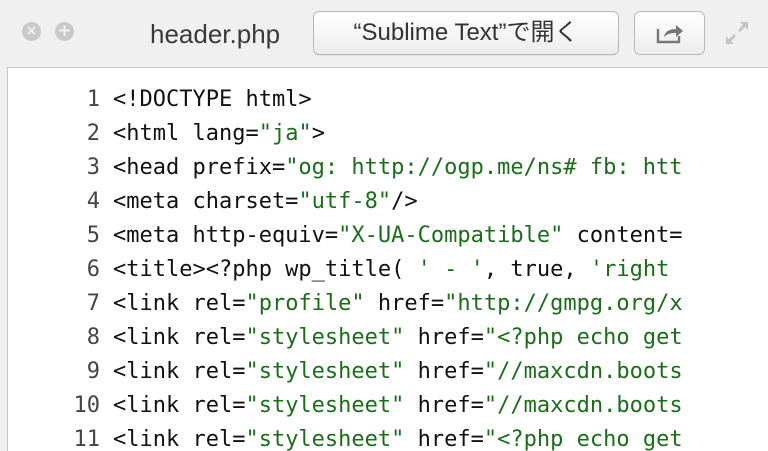 The height and width of the screenshot is (451, 768). Describe the element at coordinates (466, 33) in the screenshot. I see `open-in-sublime-button: “Sublime Text”で開く` at that location.